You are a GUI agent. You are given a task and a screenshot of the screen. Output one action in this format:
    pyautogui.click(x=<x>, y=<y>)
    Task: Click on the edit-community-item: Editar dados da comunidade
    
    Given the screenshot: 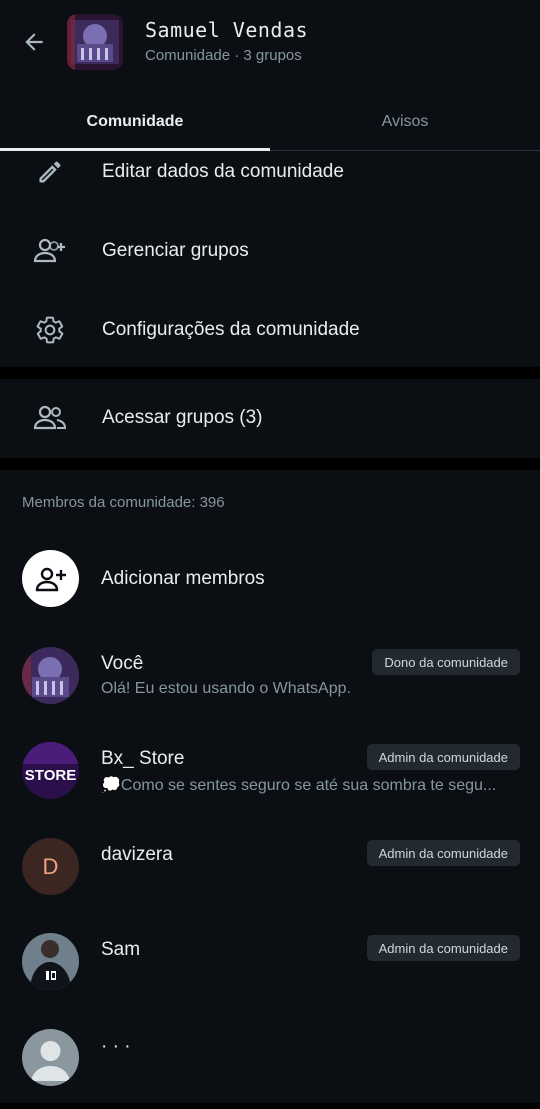 What is the action you would take?
    pyautogui.click(x=270, y=172)
    